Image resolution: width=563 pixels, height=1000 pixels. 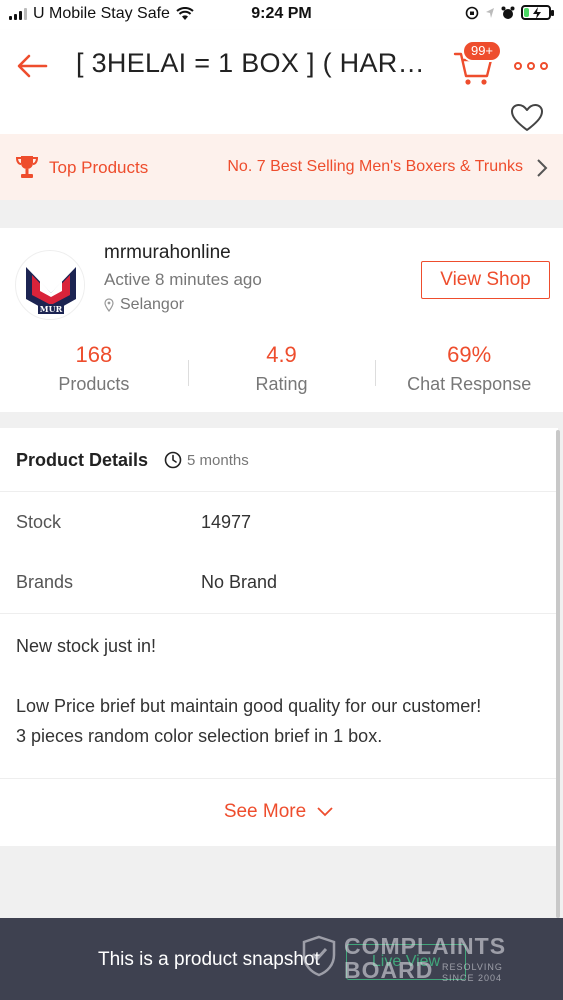 I want to click on watermark-tagline-2: SINCE 2004, so click(x=472, y=978).